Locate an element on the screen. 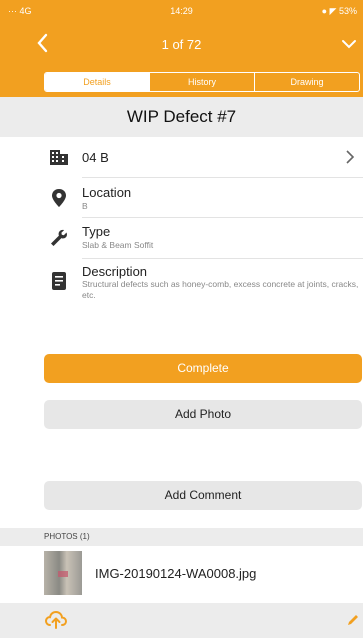 This screenshot has height=638, width=363. page-title: WIP Defect #7 is located at coordinates (181, 116).